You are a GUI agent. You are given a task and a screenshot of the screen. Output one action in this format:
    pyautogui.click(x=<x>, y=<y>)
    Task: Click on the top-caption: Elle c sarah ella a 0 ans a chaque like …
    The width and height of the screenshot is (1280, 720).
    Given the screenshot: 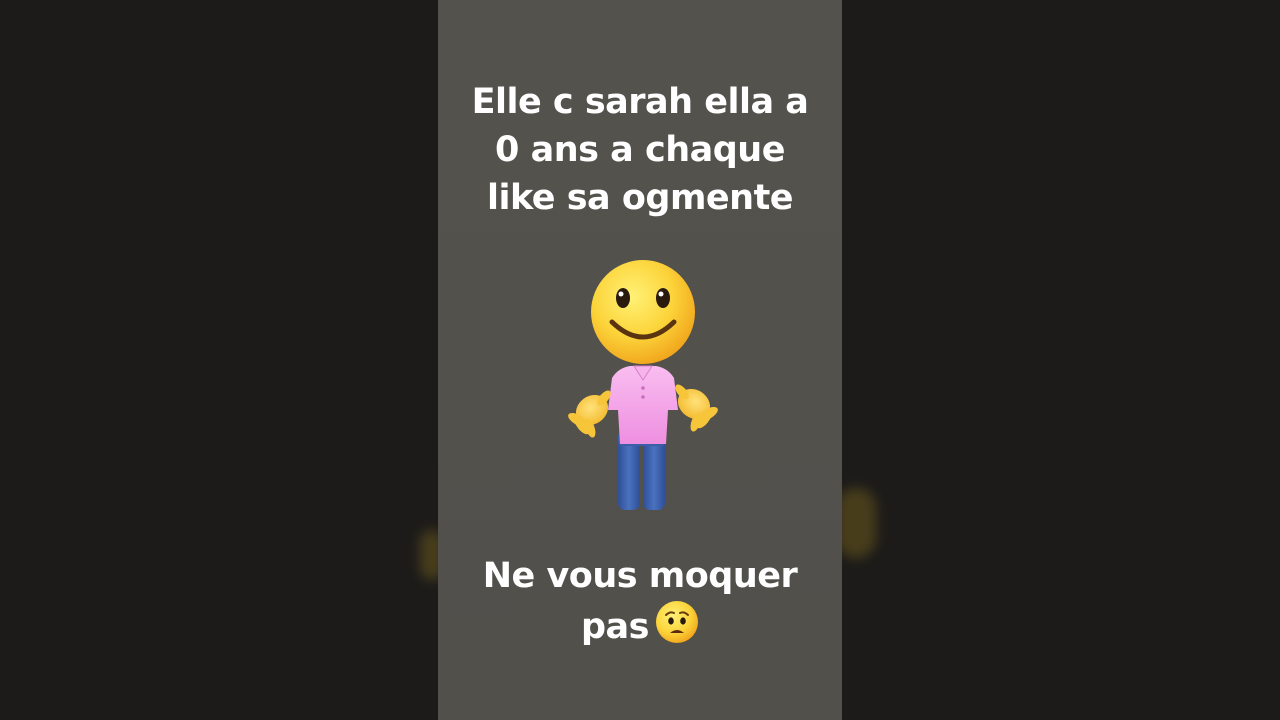 What is the action you would take?
    pyautogui.click(x=640, y=150)
    